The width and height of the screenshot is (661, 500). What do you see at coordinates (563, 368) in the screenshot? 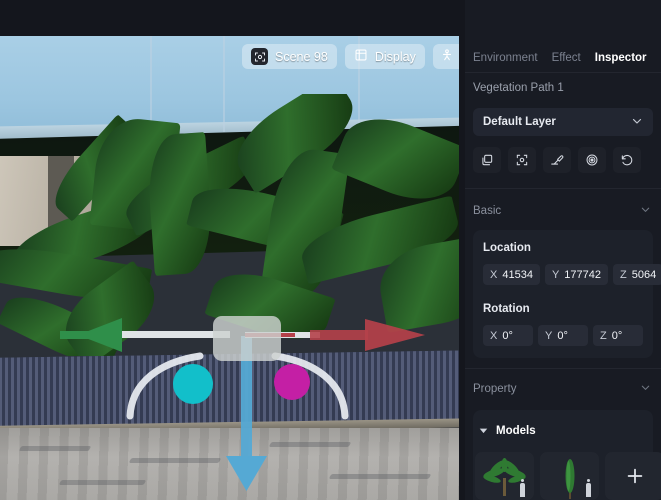
I see `property-section-divider` at bounding box center [563, 368].